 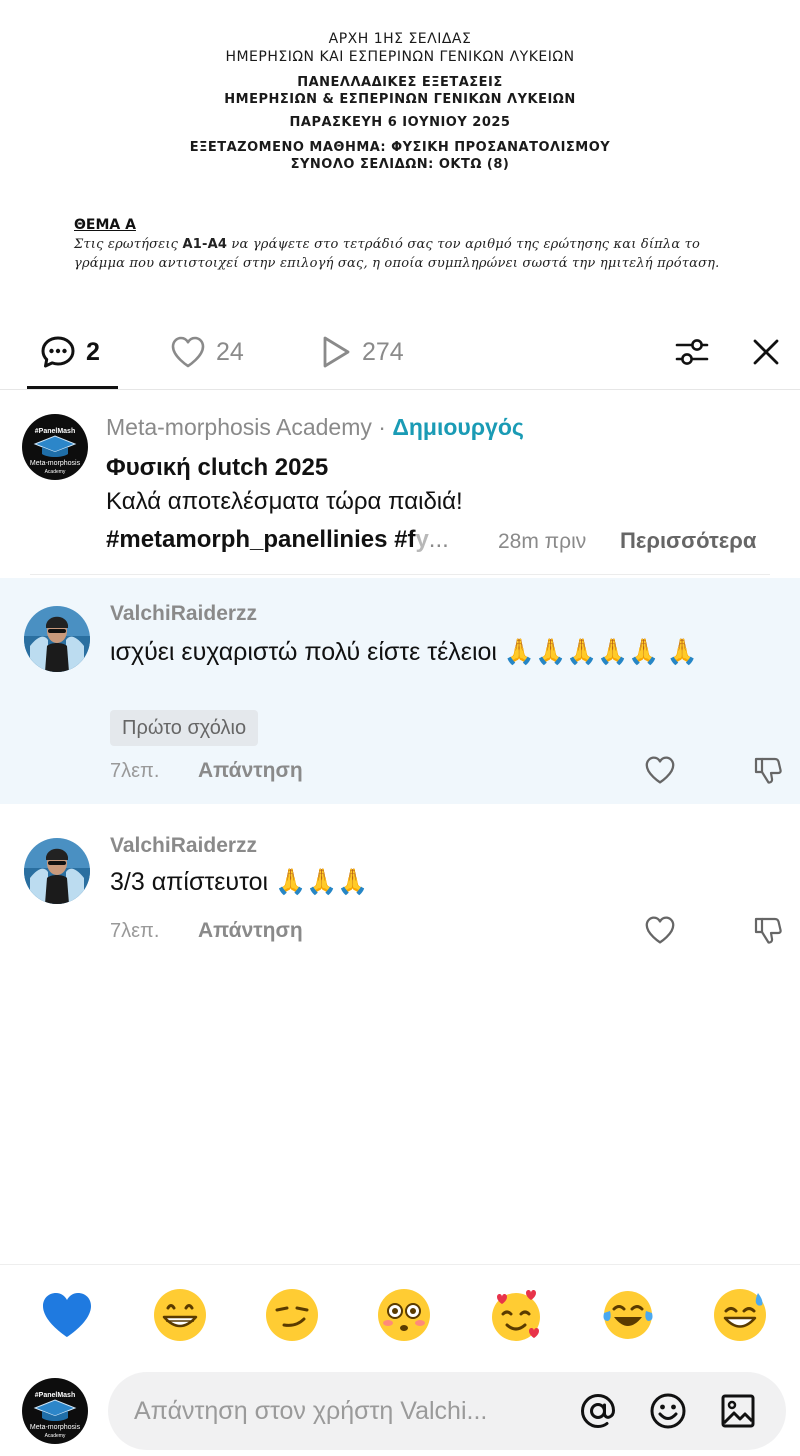 I want to click on grinning-face-icon, so click(x=180, y=1315).